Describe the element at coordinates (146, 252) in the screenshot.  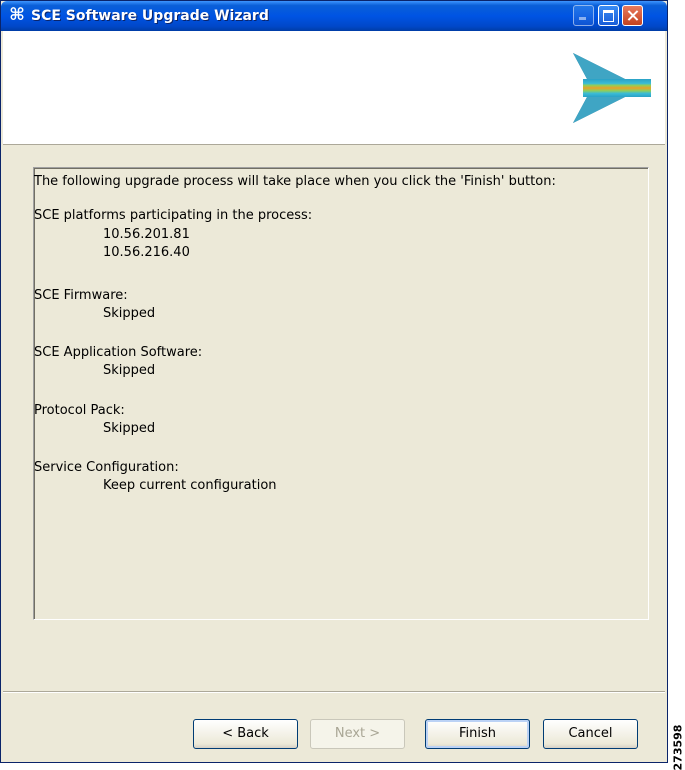
I see `platform-ip: 10.56.216.40` at that location.